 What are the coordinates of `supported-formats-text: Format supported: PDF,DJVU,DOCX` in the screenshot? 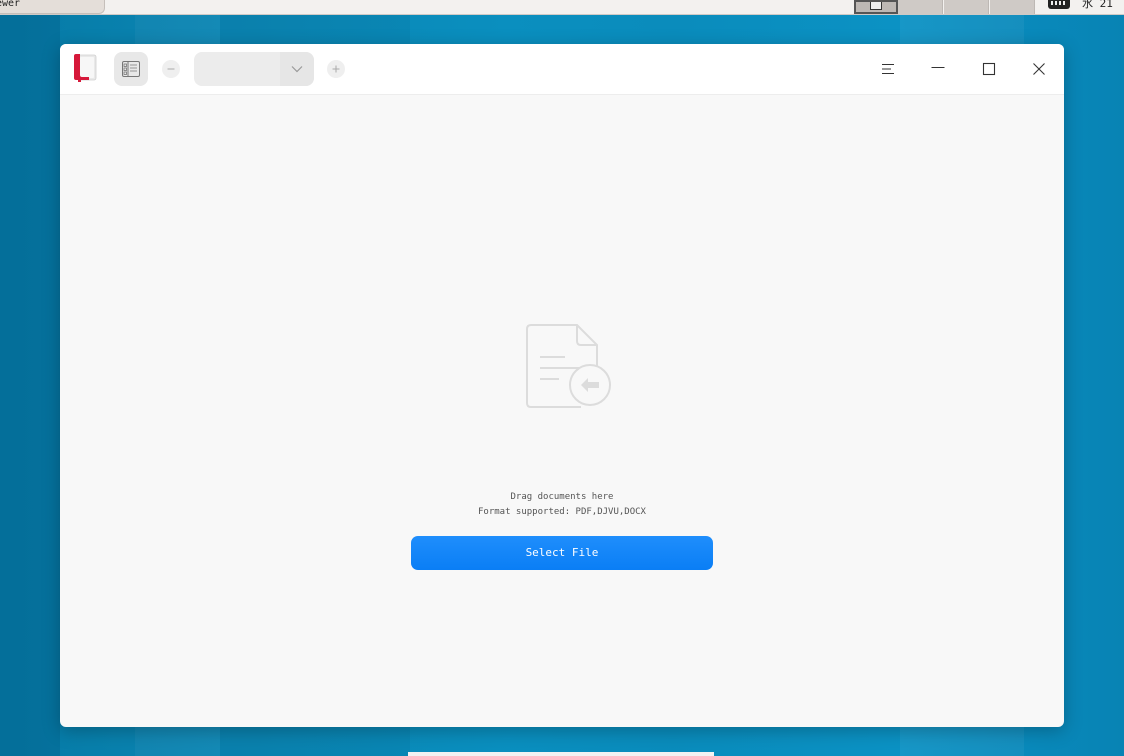 It's located at (562, 512).